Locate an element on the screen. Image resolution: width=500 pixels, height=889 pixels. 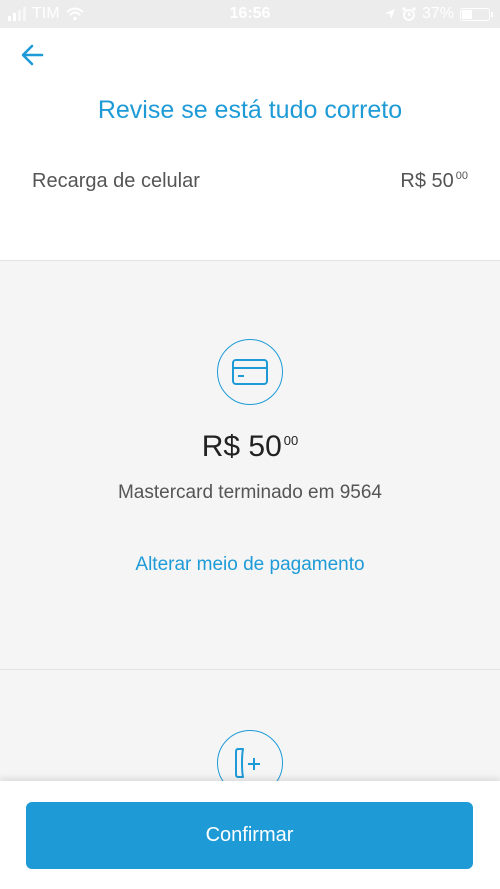
summary-row: Recarga de celular R$ 50 00 is located at coordinates (250, 181).